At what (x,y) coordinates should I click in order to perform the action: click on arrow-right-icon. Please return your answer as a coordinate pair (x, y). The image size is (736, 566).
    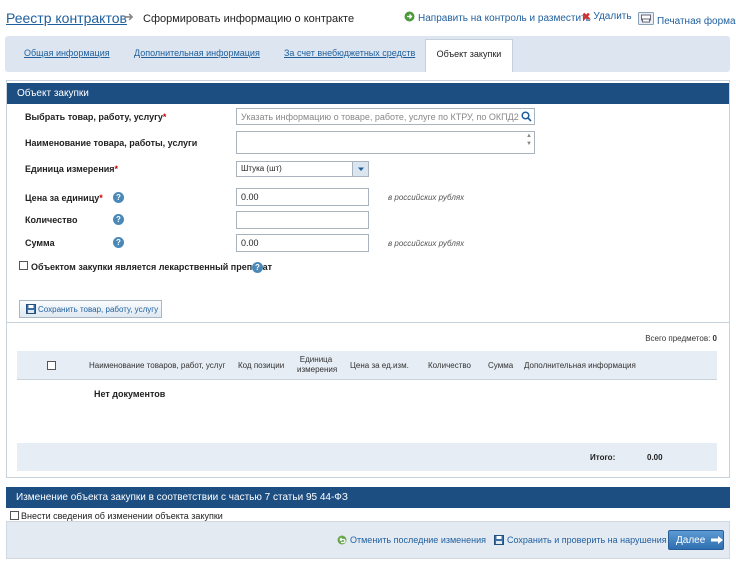
    Looking at the image, I should click on (717, 540).